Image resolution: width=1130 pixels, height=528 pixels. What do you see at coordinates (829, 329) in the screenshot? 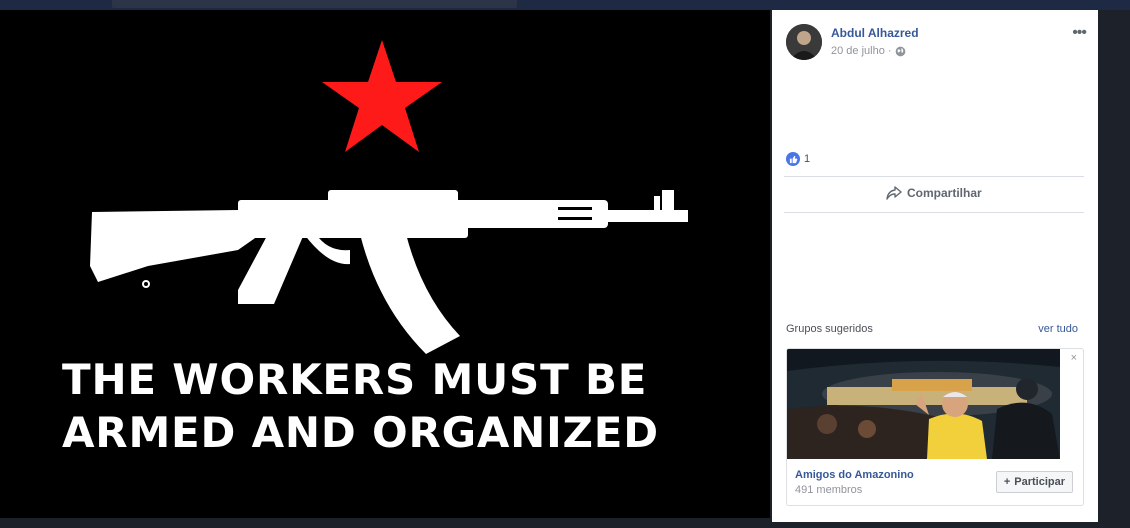
I see `suggested-groups-heading: Grupos sugeridos` at bounding box center [829, 329].